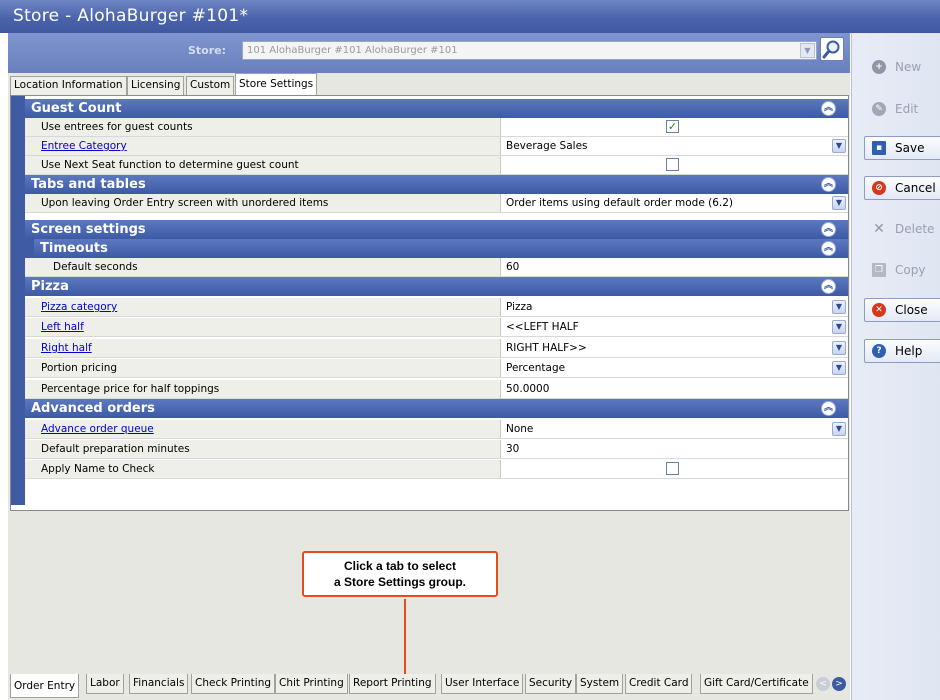 This screenshot has width=940, height=700. Describe the element at coordinates (62, 327) in the screenshot. I see `setting-link: Left half` at that location.